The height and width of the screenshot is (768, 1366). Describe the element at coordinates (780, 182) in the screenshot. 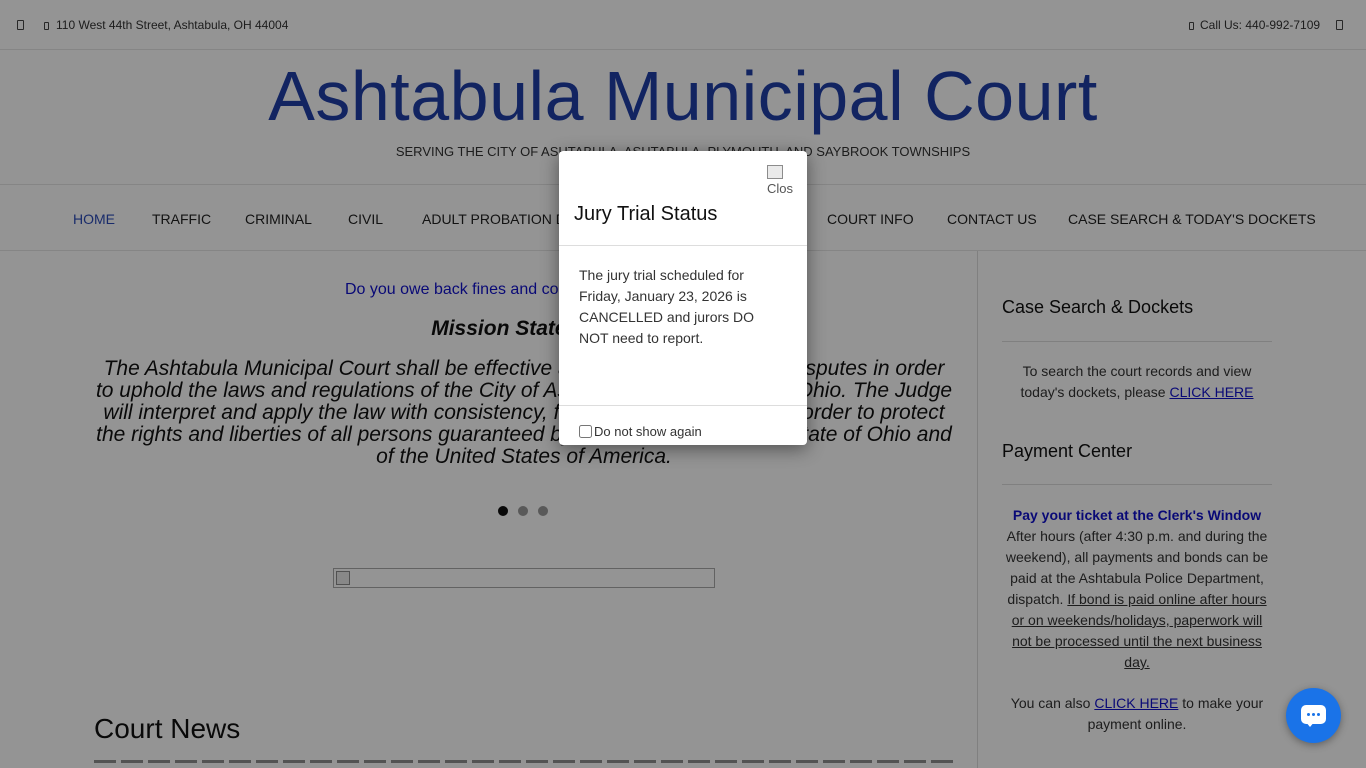

I see `close-button: Close` at that location.